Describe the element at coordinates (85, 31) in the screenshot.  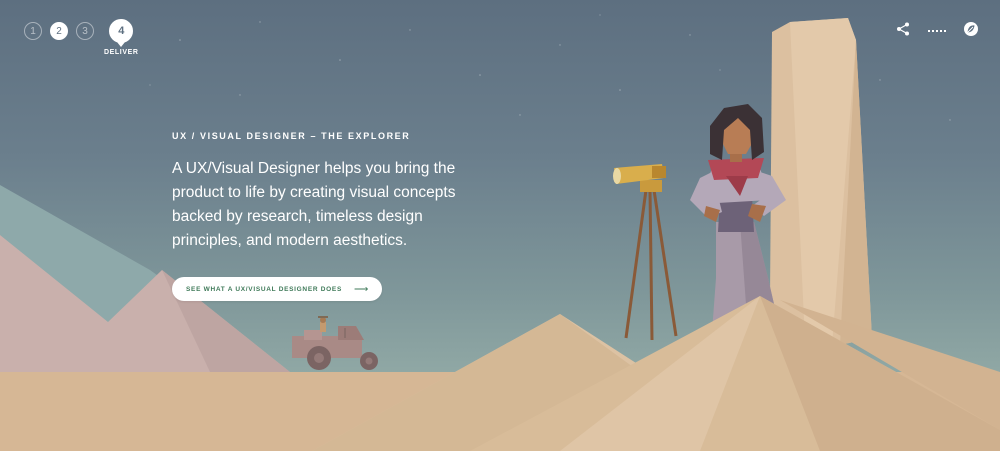
I see `step-3-button: 3` at that location.